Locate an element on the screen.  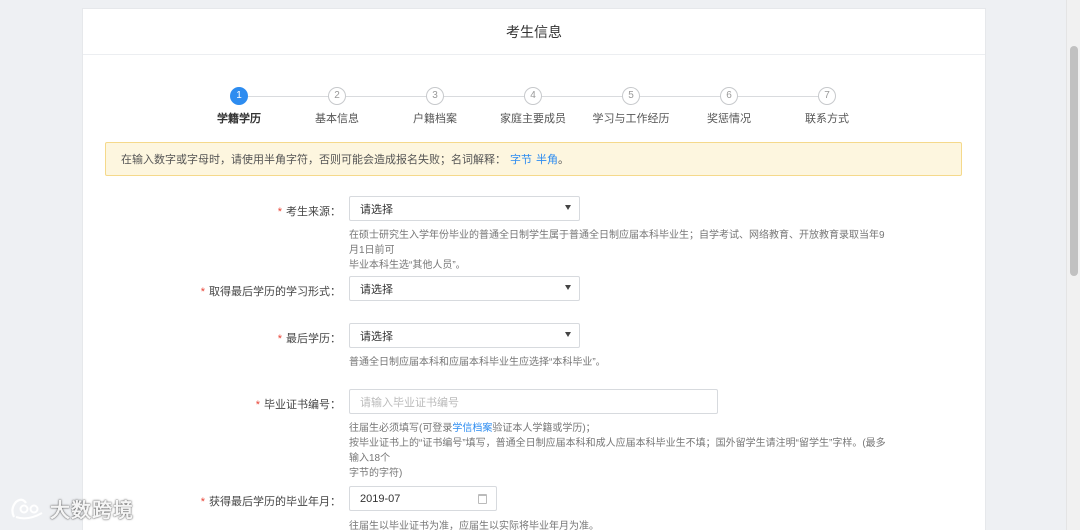
grad-date-picker: 2019-07 is located at coordinates (423, 498).